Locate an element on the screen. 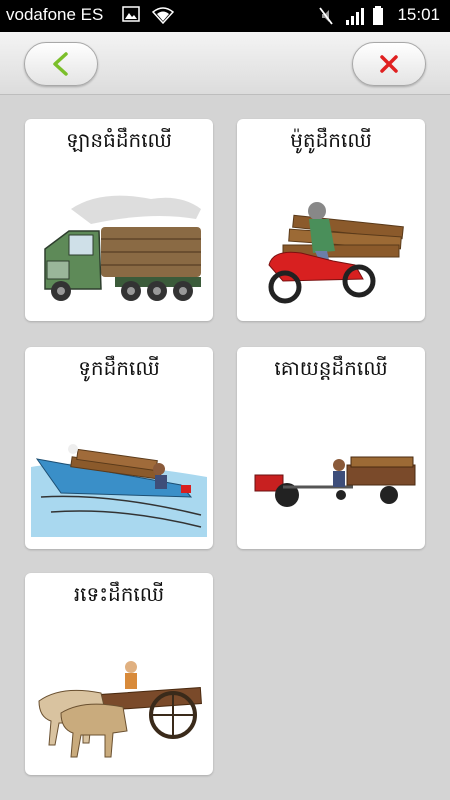  clock: 15:01 is located at coordinates (418, 14).